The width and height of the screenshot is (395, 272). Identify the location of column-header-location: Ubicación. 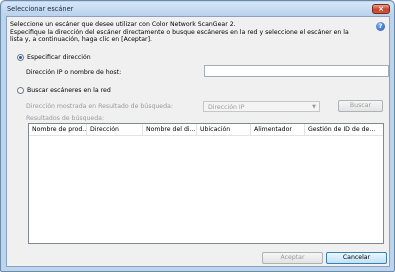
(224, 130).